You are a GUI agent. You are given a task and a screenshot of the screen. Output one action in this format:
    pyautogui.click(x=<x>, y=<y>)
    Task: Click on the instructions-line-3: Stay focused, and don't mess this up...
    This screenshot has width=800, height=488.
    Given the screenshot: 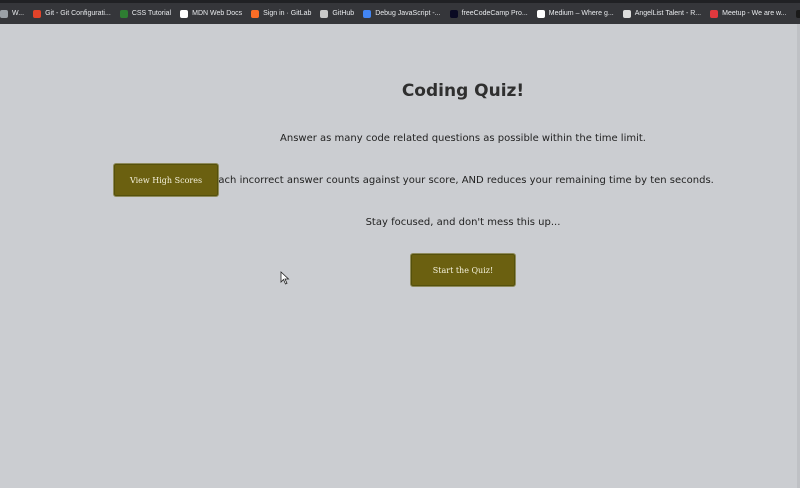 What is the action you would take?
    pyautogui.click(x=463, y=222)
    